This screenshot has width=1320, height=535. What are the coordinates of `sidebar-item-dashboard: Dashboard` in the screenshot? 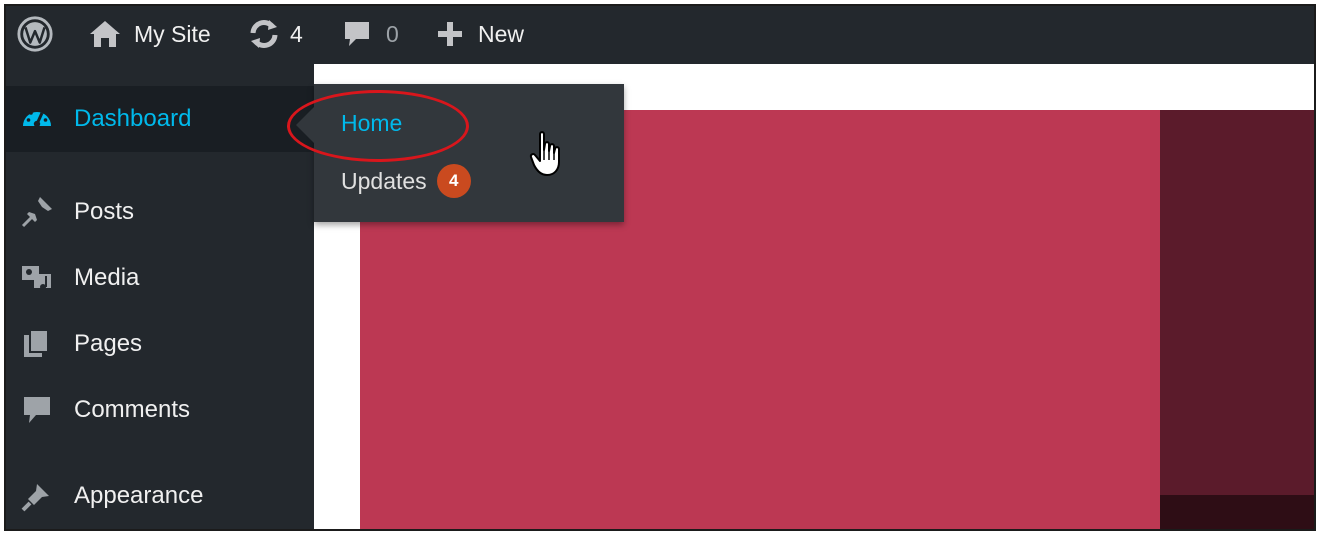 It's located at (159, 119).